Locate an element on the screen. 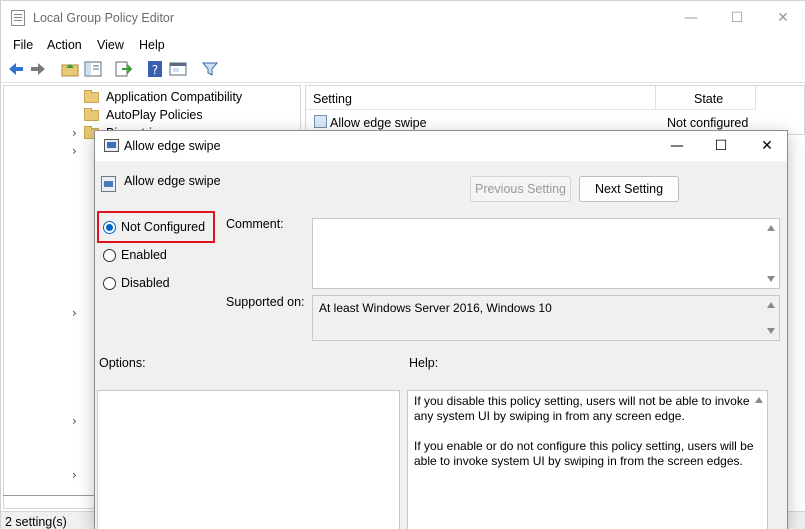 The image size is (806, 529). menu-bar: File Action View Help is located at coordinates (403, 45).